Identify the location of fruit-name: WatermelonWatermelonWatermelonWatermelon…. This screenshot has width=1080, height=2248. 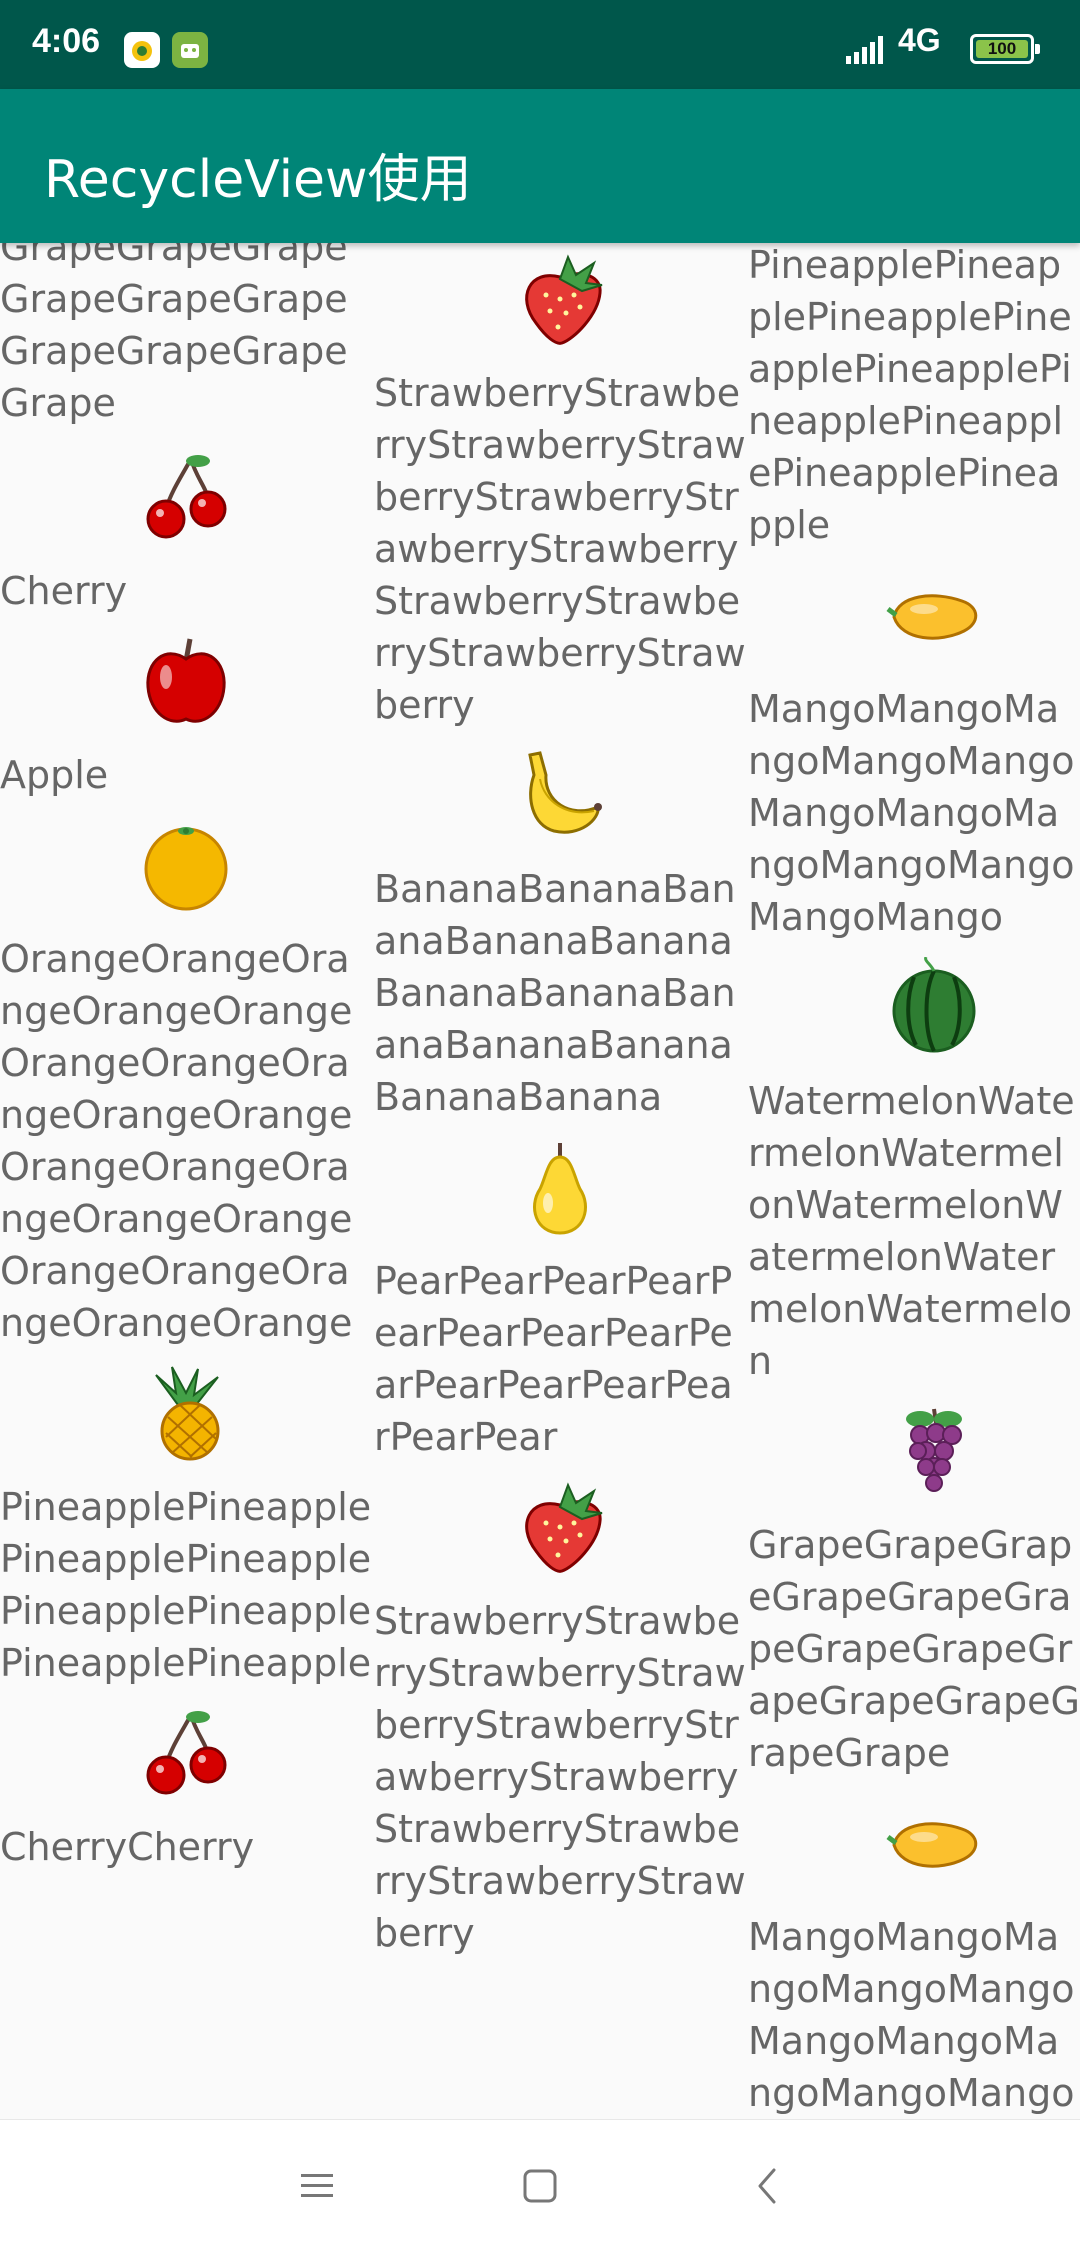
(911, 1231).